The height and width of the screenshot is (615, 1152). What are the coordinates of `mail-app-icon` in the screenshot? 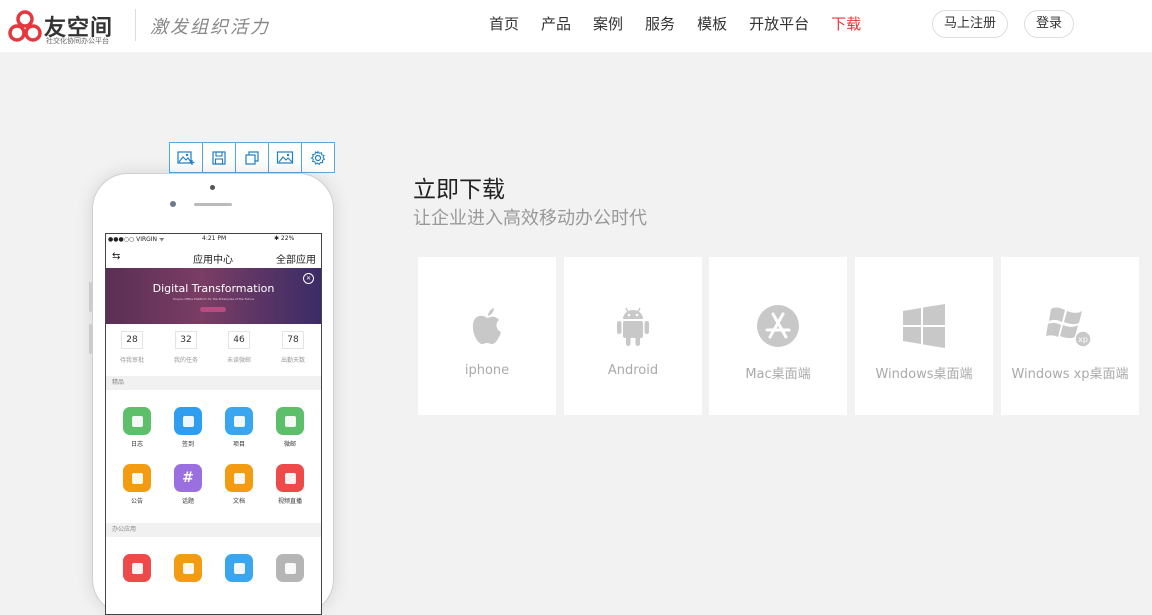 It's located at (290, 421).